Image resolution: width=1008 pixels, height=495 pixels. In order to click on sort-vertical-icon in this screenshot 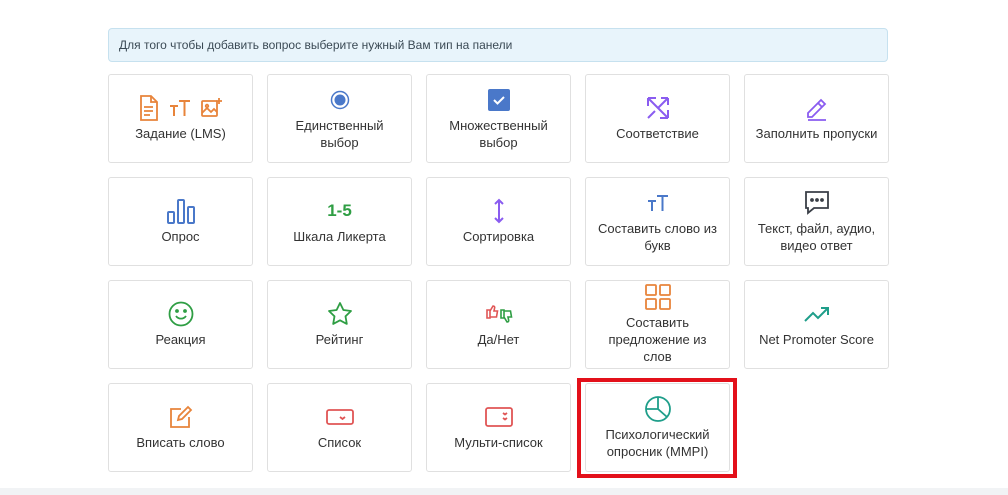, I will do `click(499, 211)`.